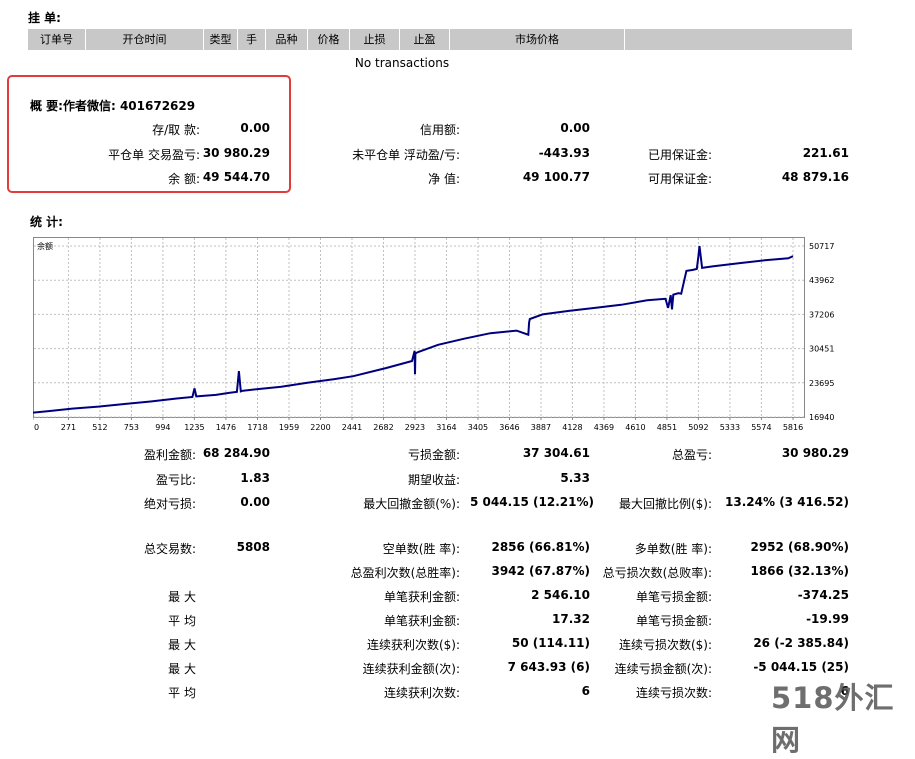  What do you see at coordinates (145, 39) in the screenshot?
I see `column-header-open-time: 开仓时间` at bounding box center [145, 39].